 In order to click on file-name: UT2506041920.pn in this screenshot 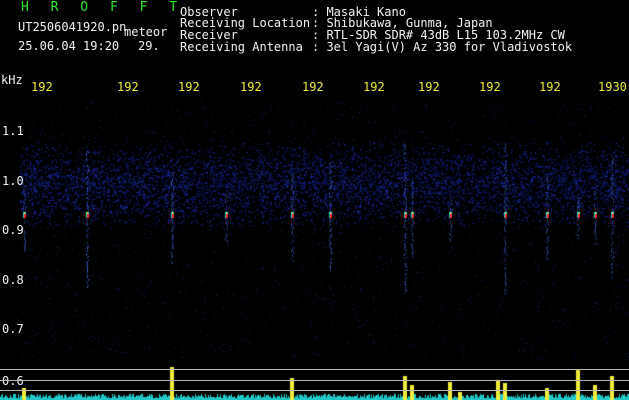, I will do `click(72, 27)`.